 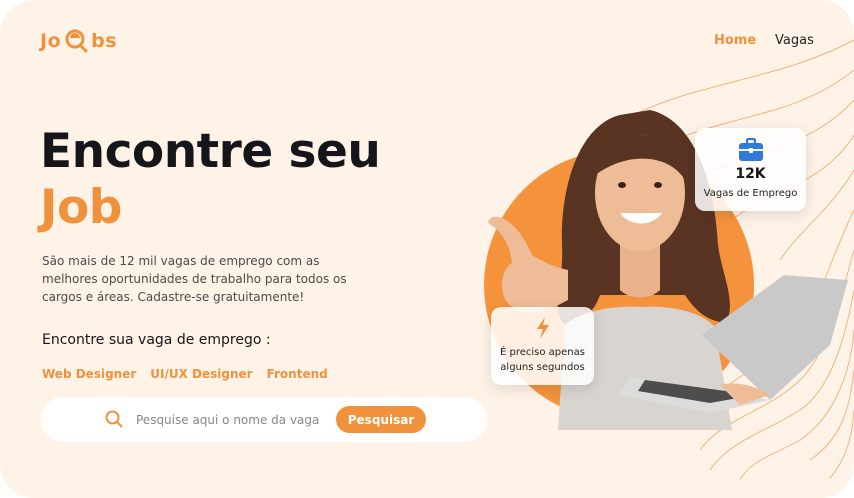 I want to click on tag-uiux-designer: UI/UX Designer, so click(x=201, y=374).